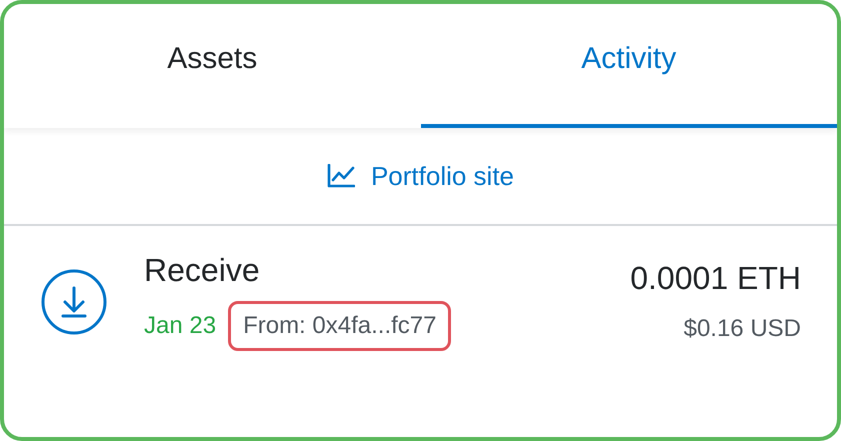 The height and width of the screenshot is (441, 841). I want to click on transaction-amount: 0.0001 ETH, so click(715, 278).